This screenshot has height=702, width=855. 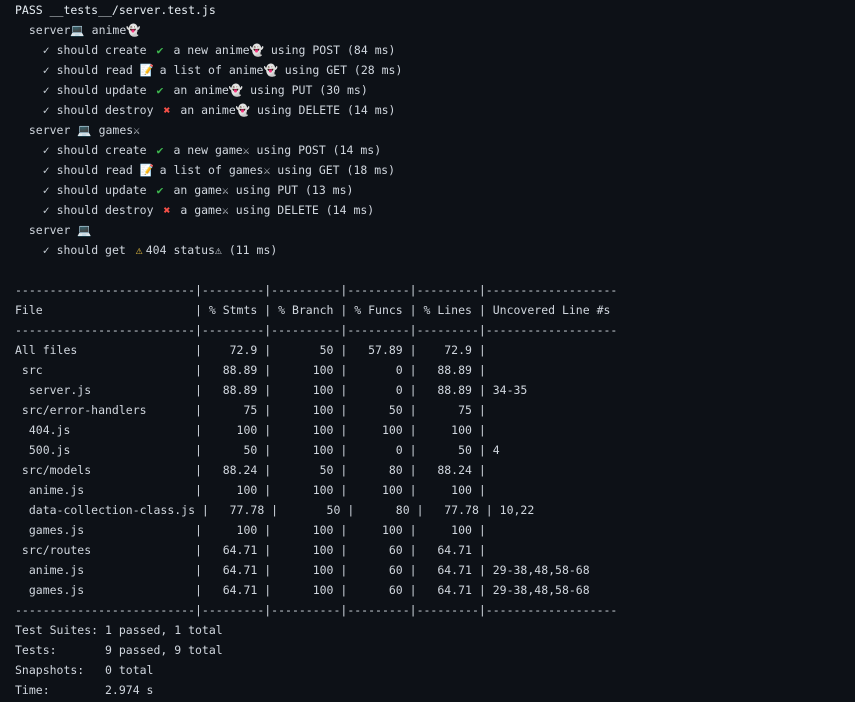 I want to click on test-detail: a game⚔ using DELETE (14 ms), so click(x=274, y=210).